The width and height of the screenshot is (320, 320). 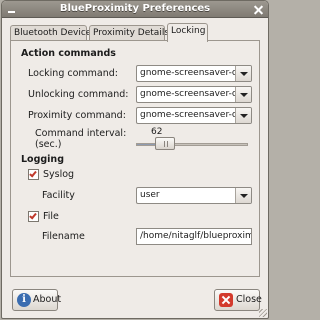 What do you see at coordinates (43, 159) in the screenshot?
I see `logging-heading: Logging` at bounding box center [43, 159].